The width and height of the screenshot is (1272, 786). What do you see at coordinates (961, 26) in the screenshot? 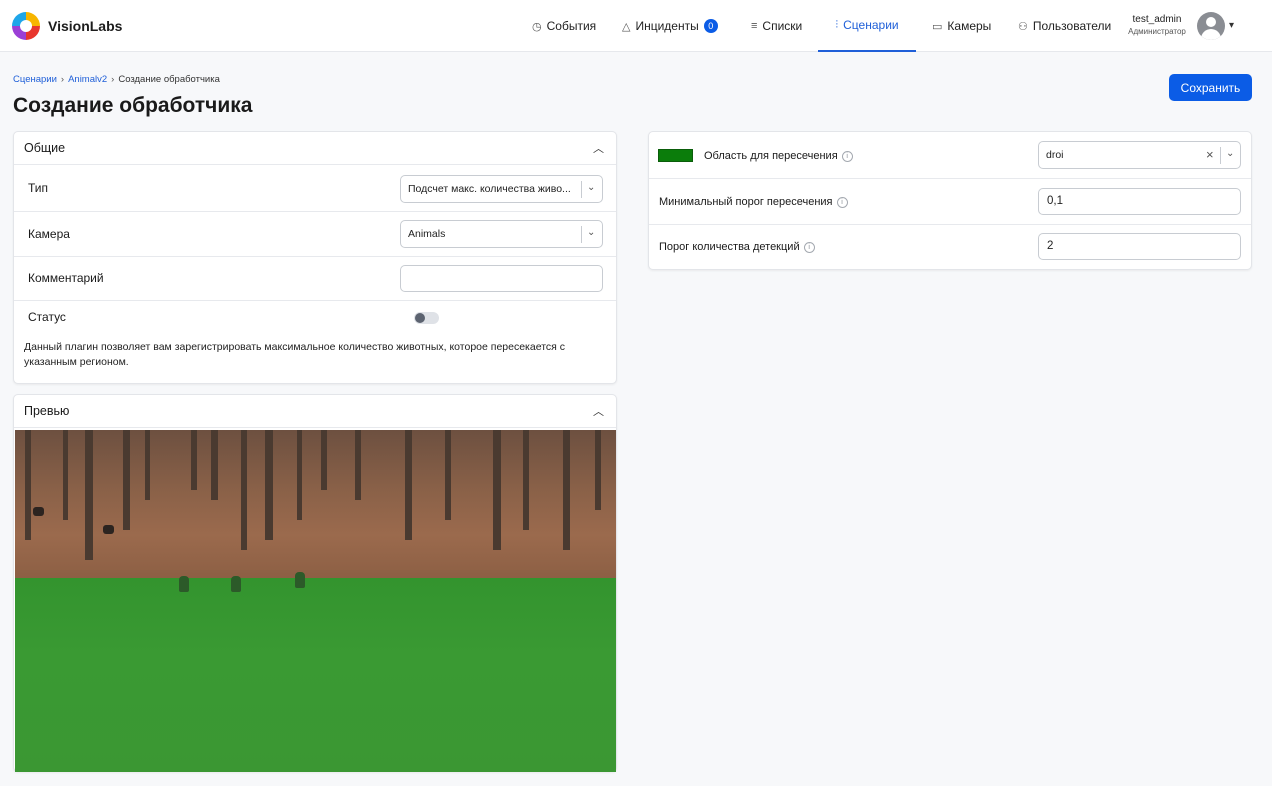
I see `nav-cameras: ▭ Камеры` at bounding box center [961, 26].